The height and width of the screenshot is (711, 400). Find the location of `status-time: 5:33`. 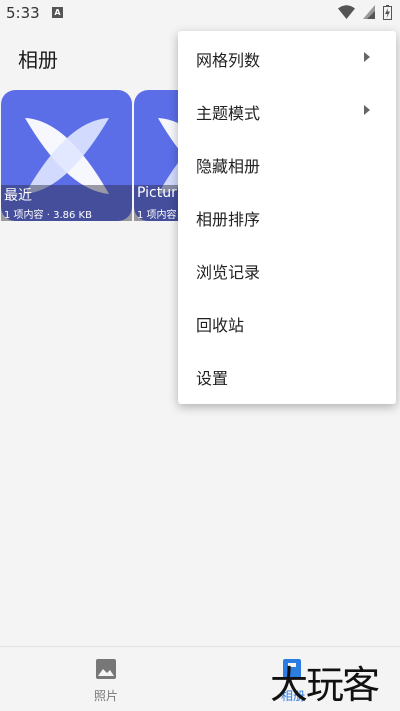

status-time: 5:33 is located at coordinates (23, 13).